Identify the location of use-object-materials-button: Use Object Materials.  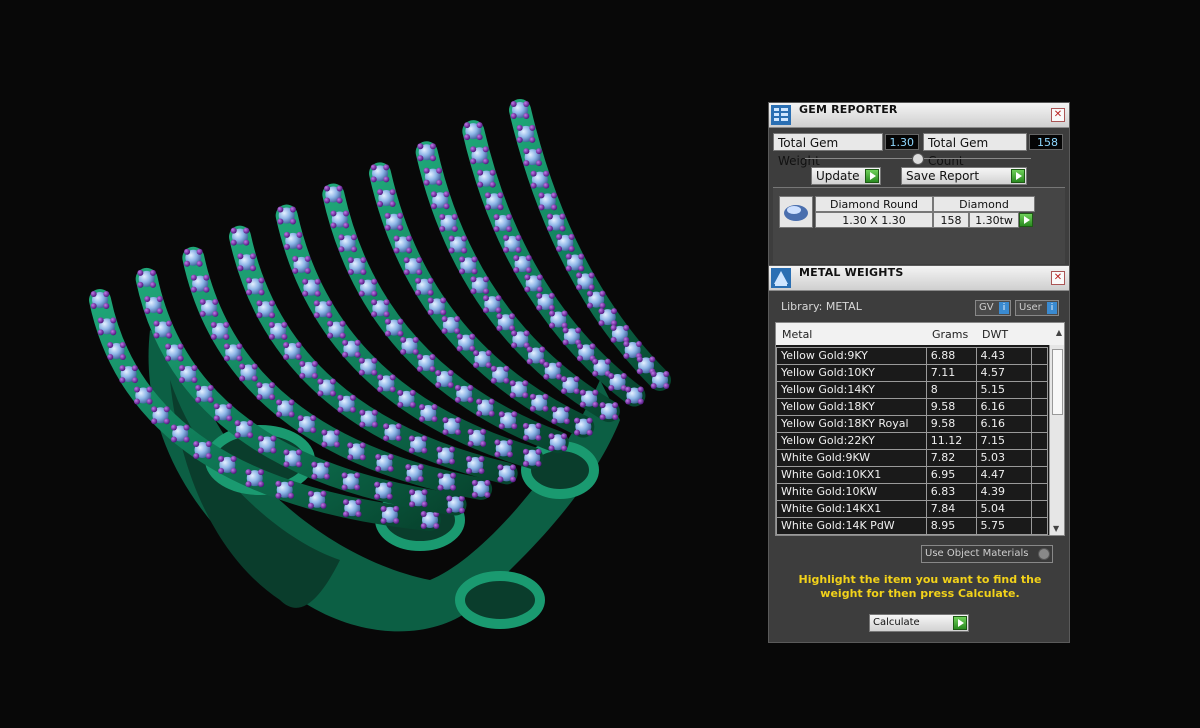
(987, 554).